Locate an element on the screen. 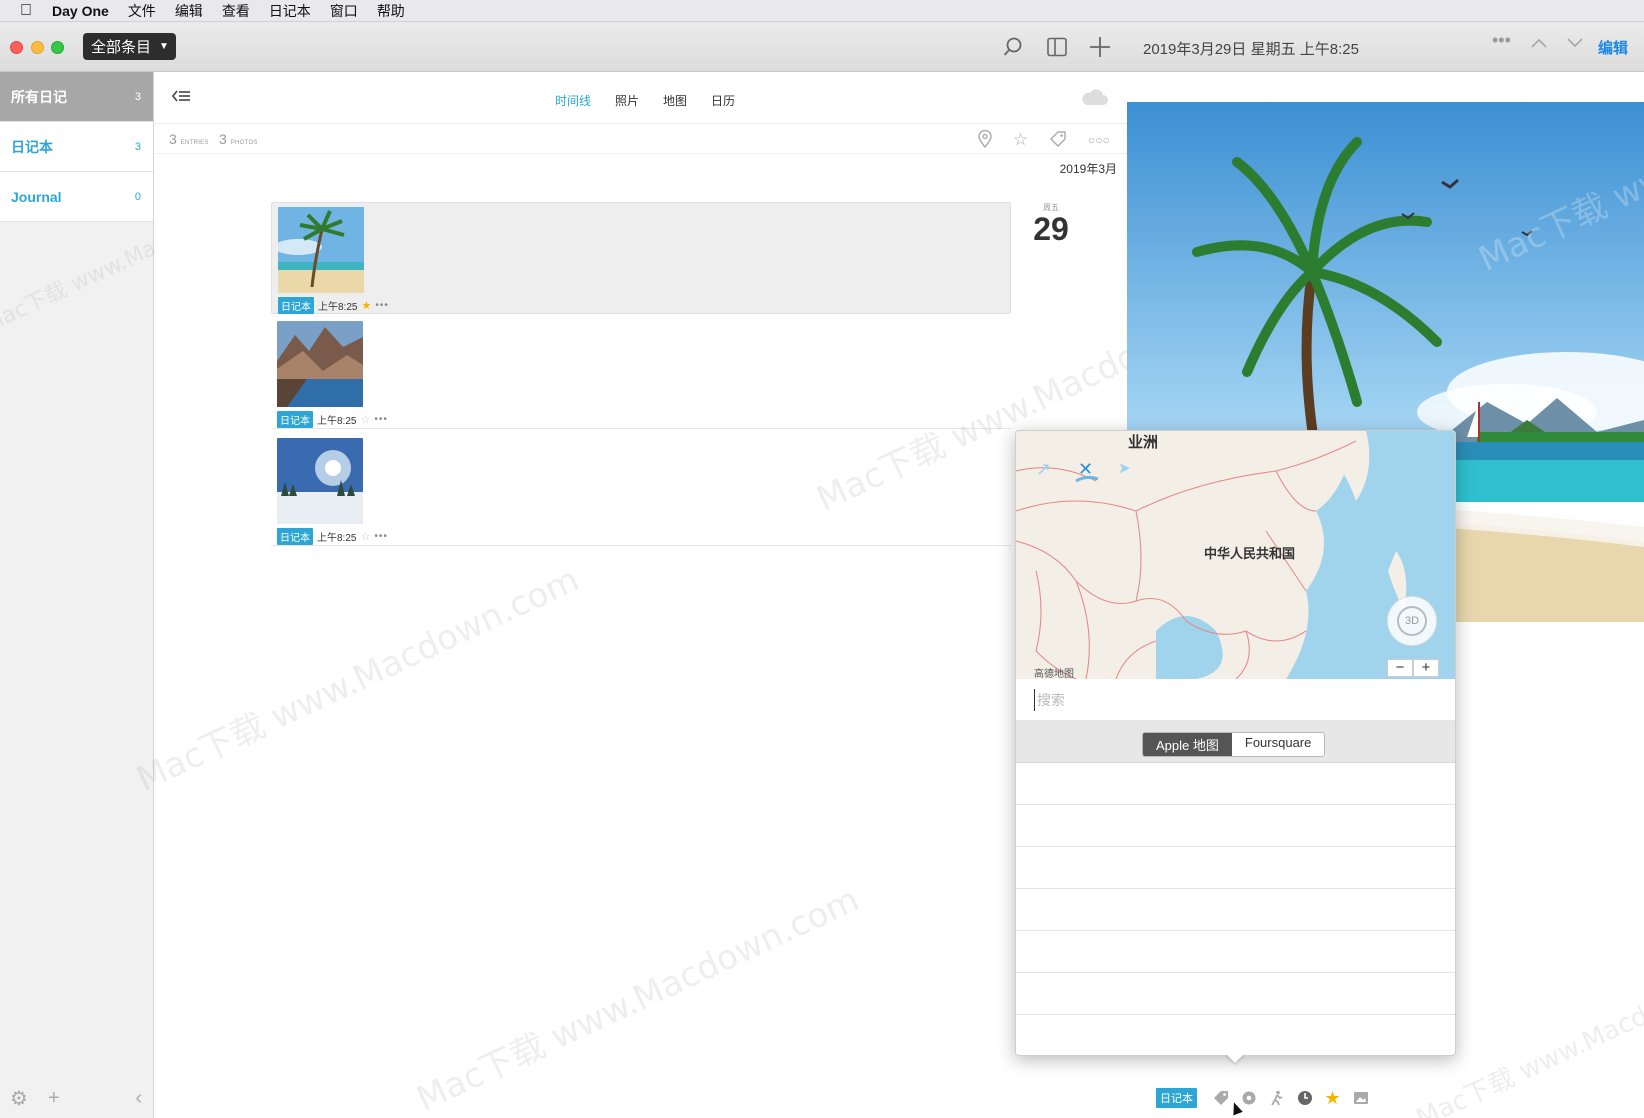  zoom-controls: − + is located at coordinates (1413, 668).